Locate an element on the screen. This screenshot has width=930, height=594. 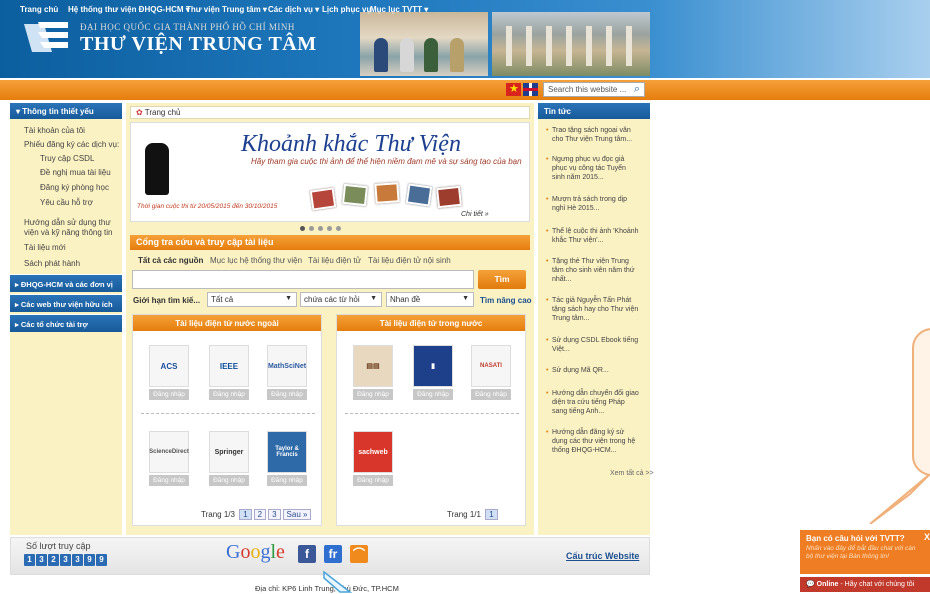
resource-mathscinet: MathSciNet Đăng nhập is located at coordinates (287, 373).